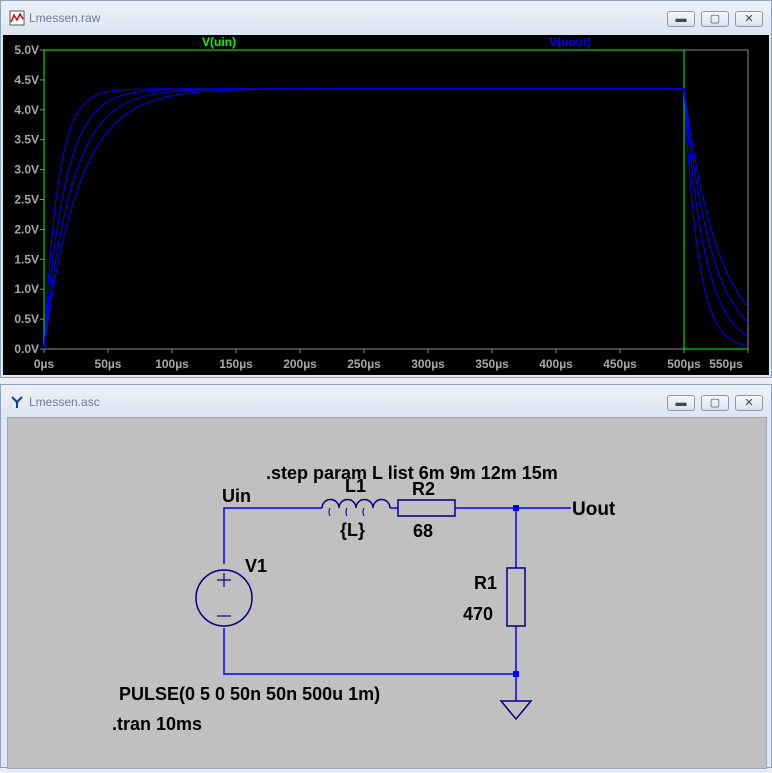 This screenshot has width=772, height=773. Describe the element at coordinates (26, 319) in the screenshot. I see `y-tick-label: 0.5V` at that location.